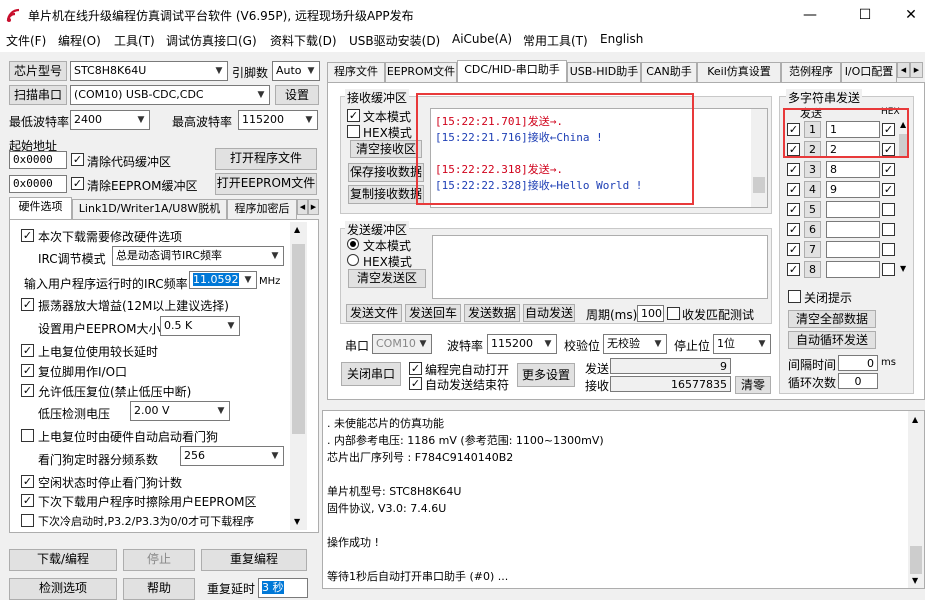 The image size is (925, 600). What do you see at coordinates (522, 344) in the screenshot?
I see `baud-select: 115200 ▼` at bounding box center [522, 344].